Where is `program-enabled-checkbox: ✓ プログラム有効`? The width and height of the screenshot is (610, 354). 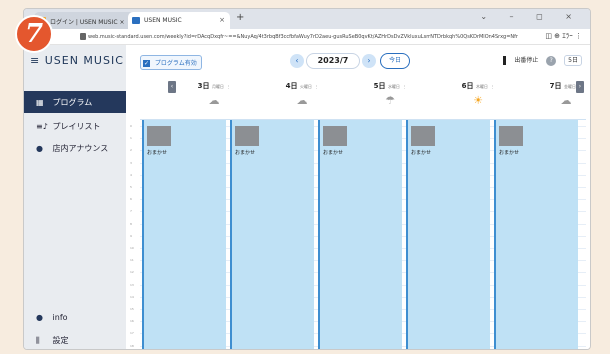
program-enabled-checkbox: ✓ プログラム有効 is located at coordinates (171, 62).